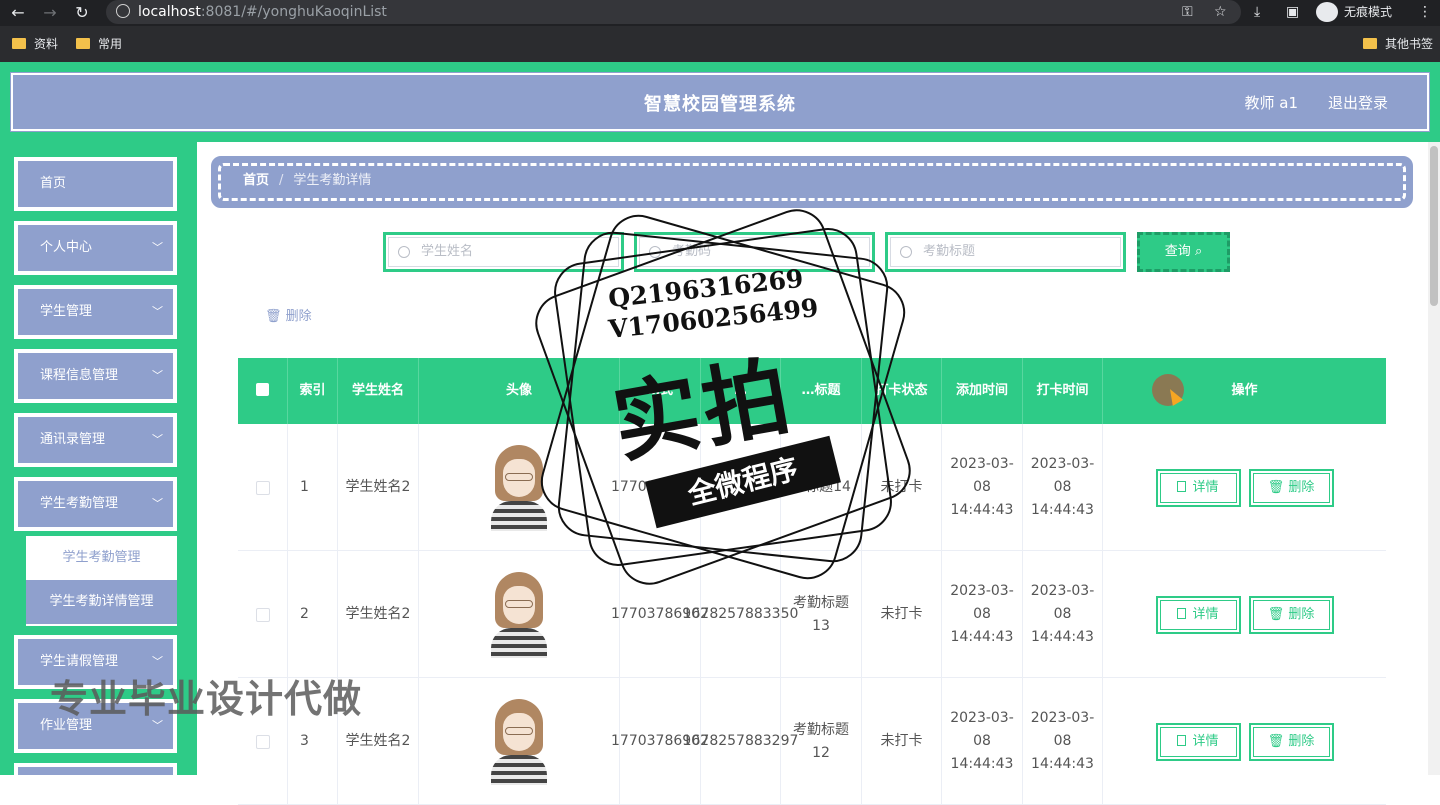  Describe the element at coordinates (503, 252) in the screenshot. I see `student-name-search: 学生姓名` at that location.